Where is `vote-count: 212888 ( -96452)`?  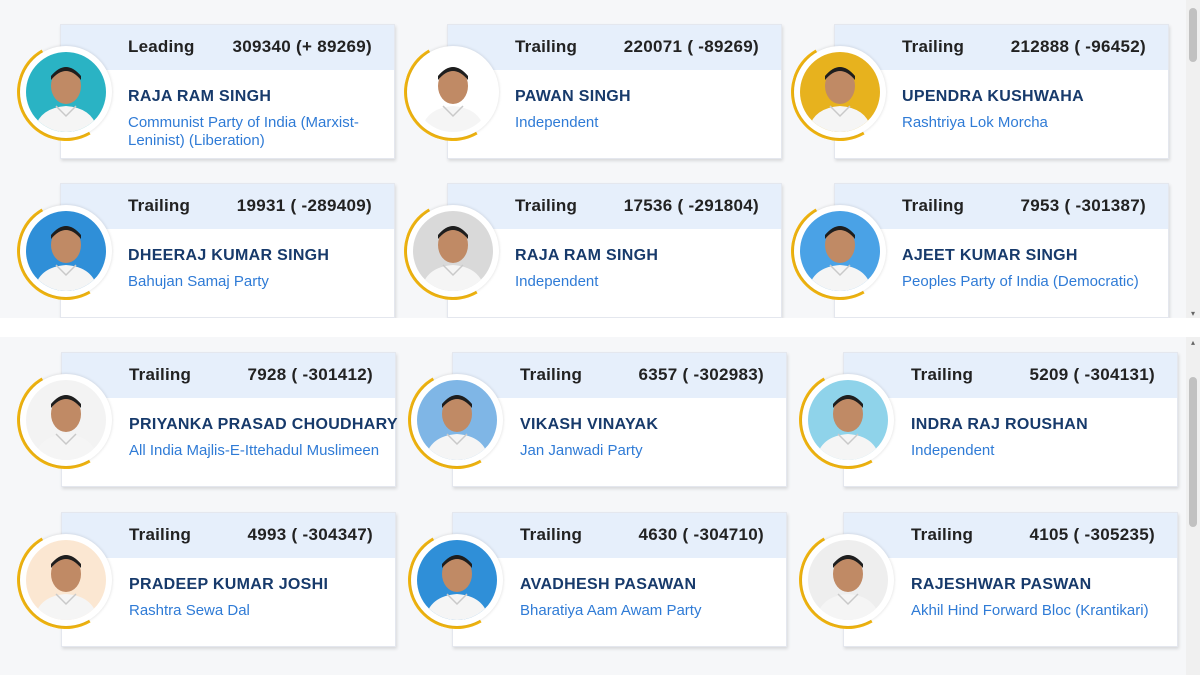 vote-count: 212888 ( -96452) is located at coordinates (1078, 46).